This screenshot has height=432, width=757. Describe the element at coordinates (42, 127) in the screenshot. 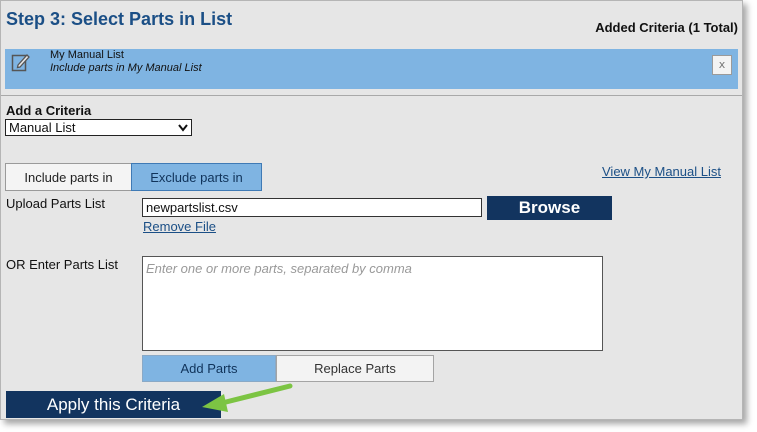

I see `criteria-select-value: Manual List` at that location.